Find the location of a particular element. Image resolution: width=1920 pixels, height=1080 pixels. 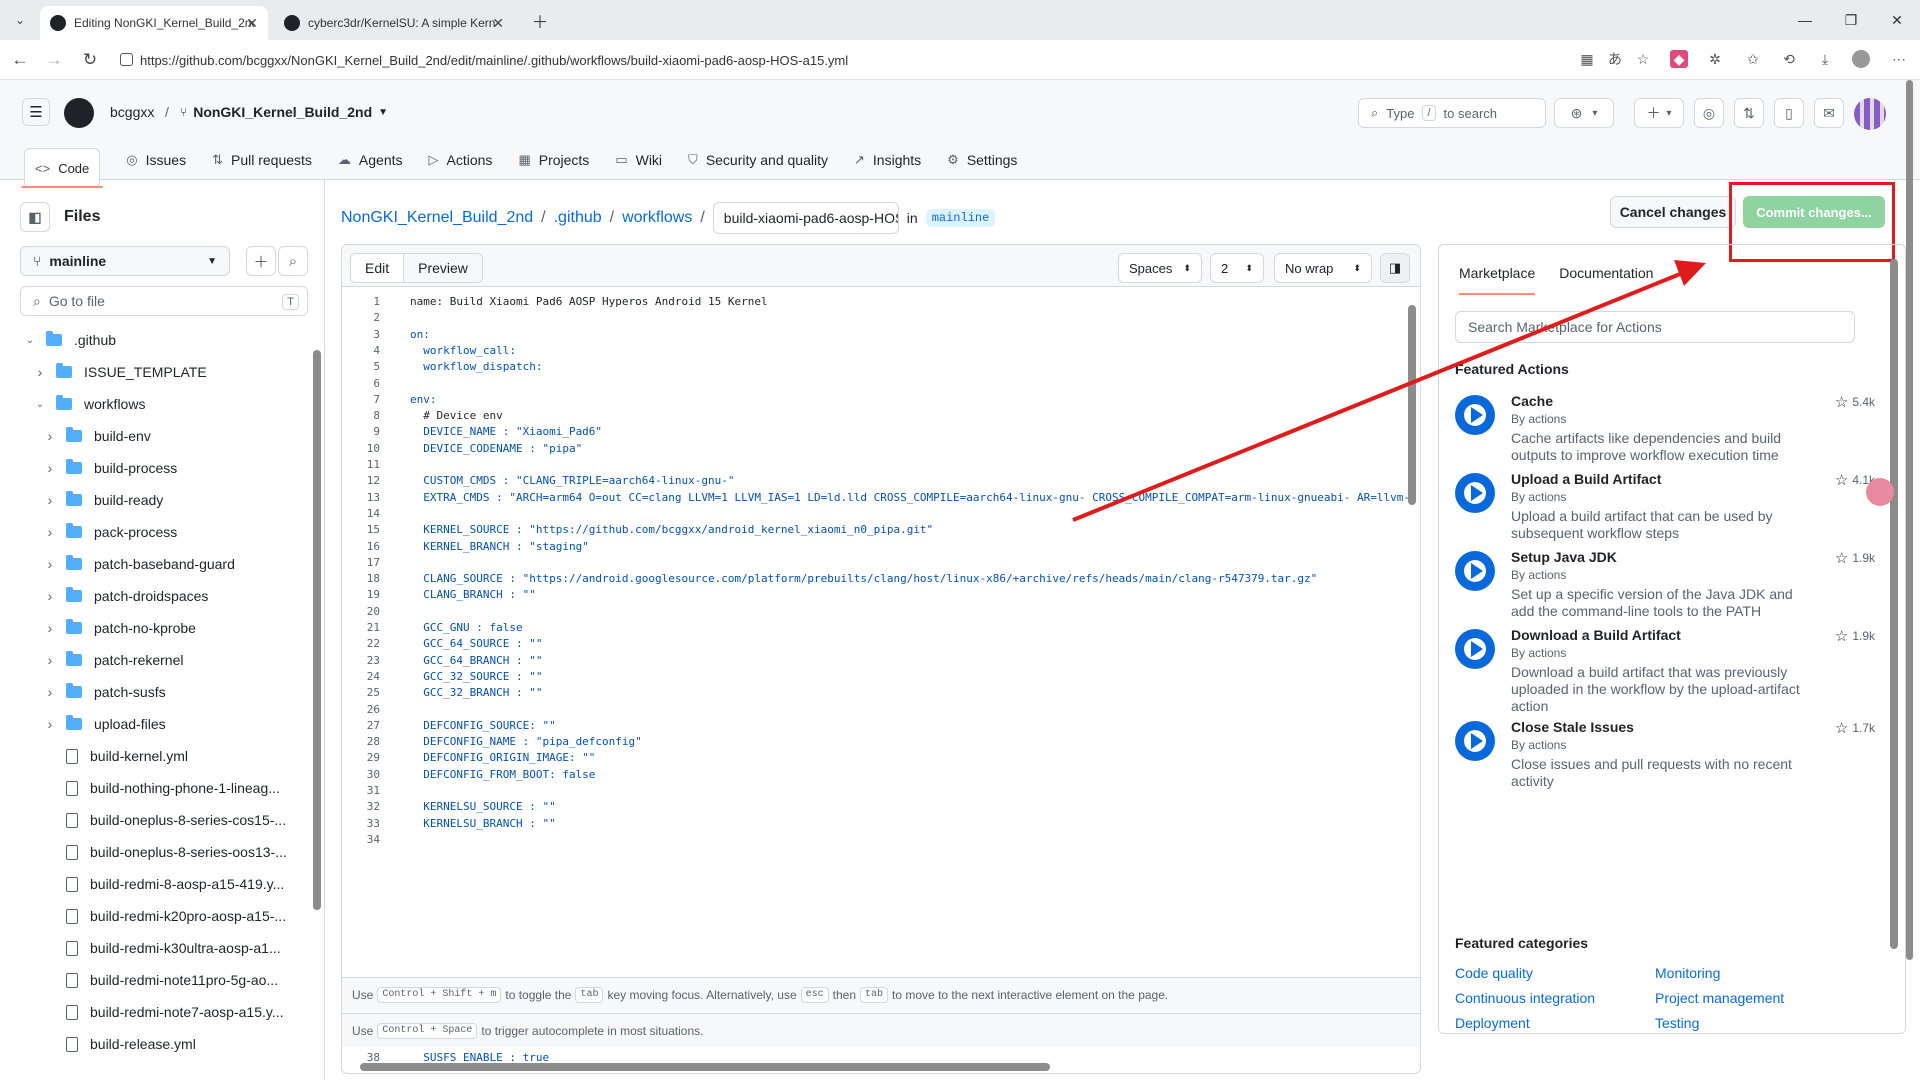

repo-link: ⑂ NonGKI_Kernel_Build_2nd ▼ is located at coordinates (284, 112).